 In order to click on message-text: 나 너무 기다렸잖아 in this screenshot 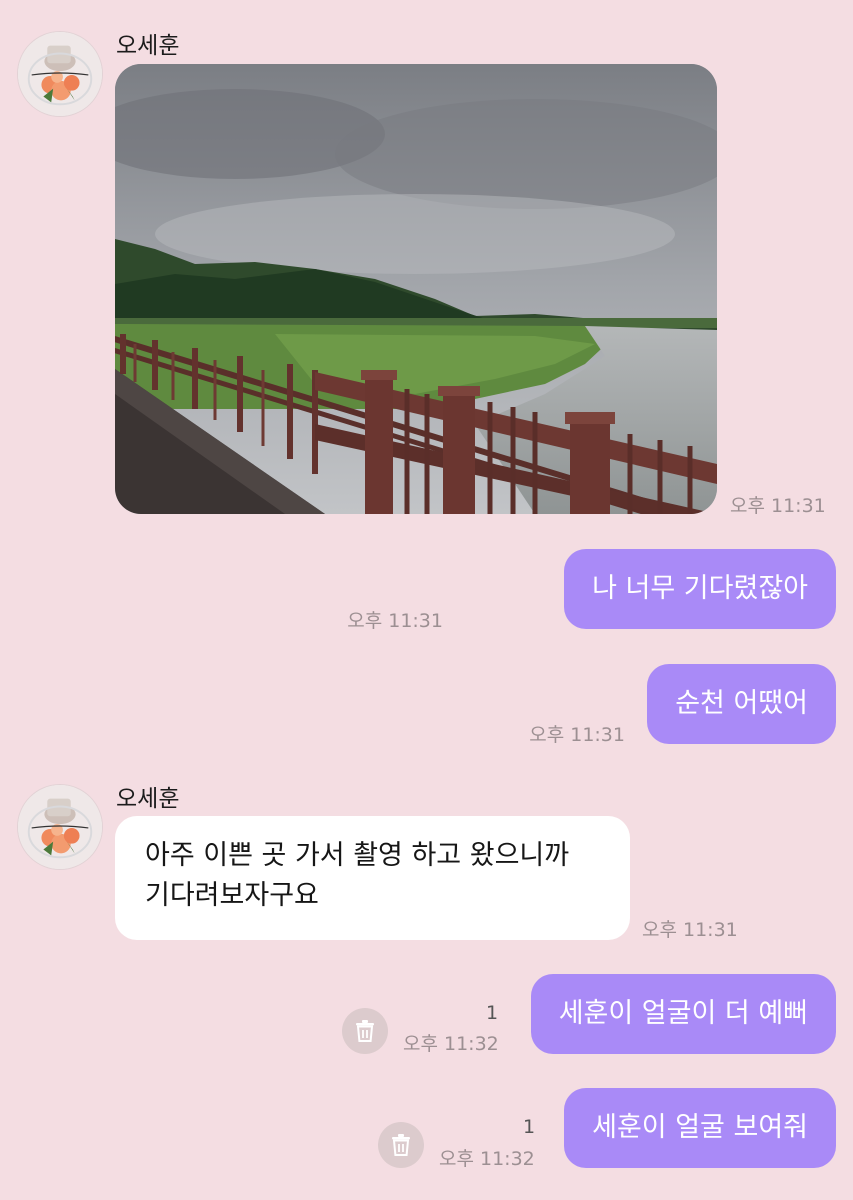, I will do `click(700, 588)`.